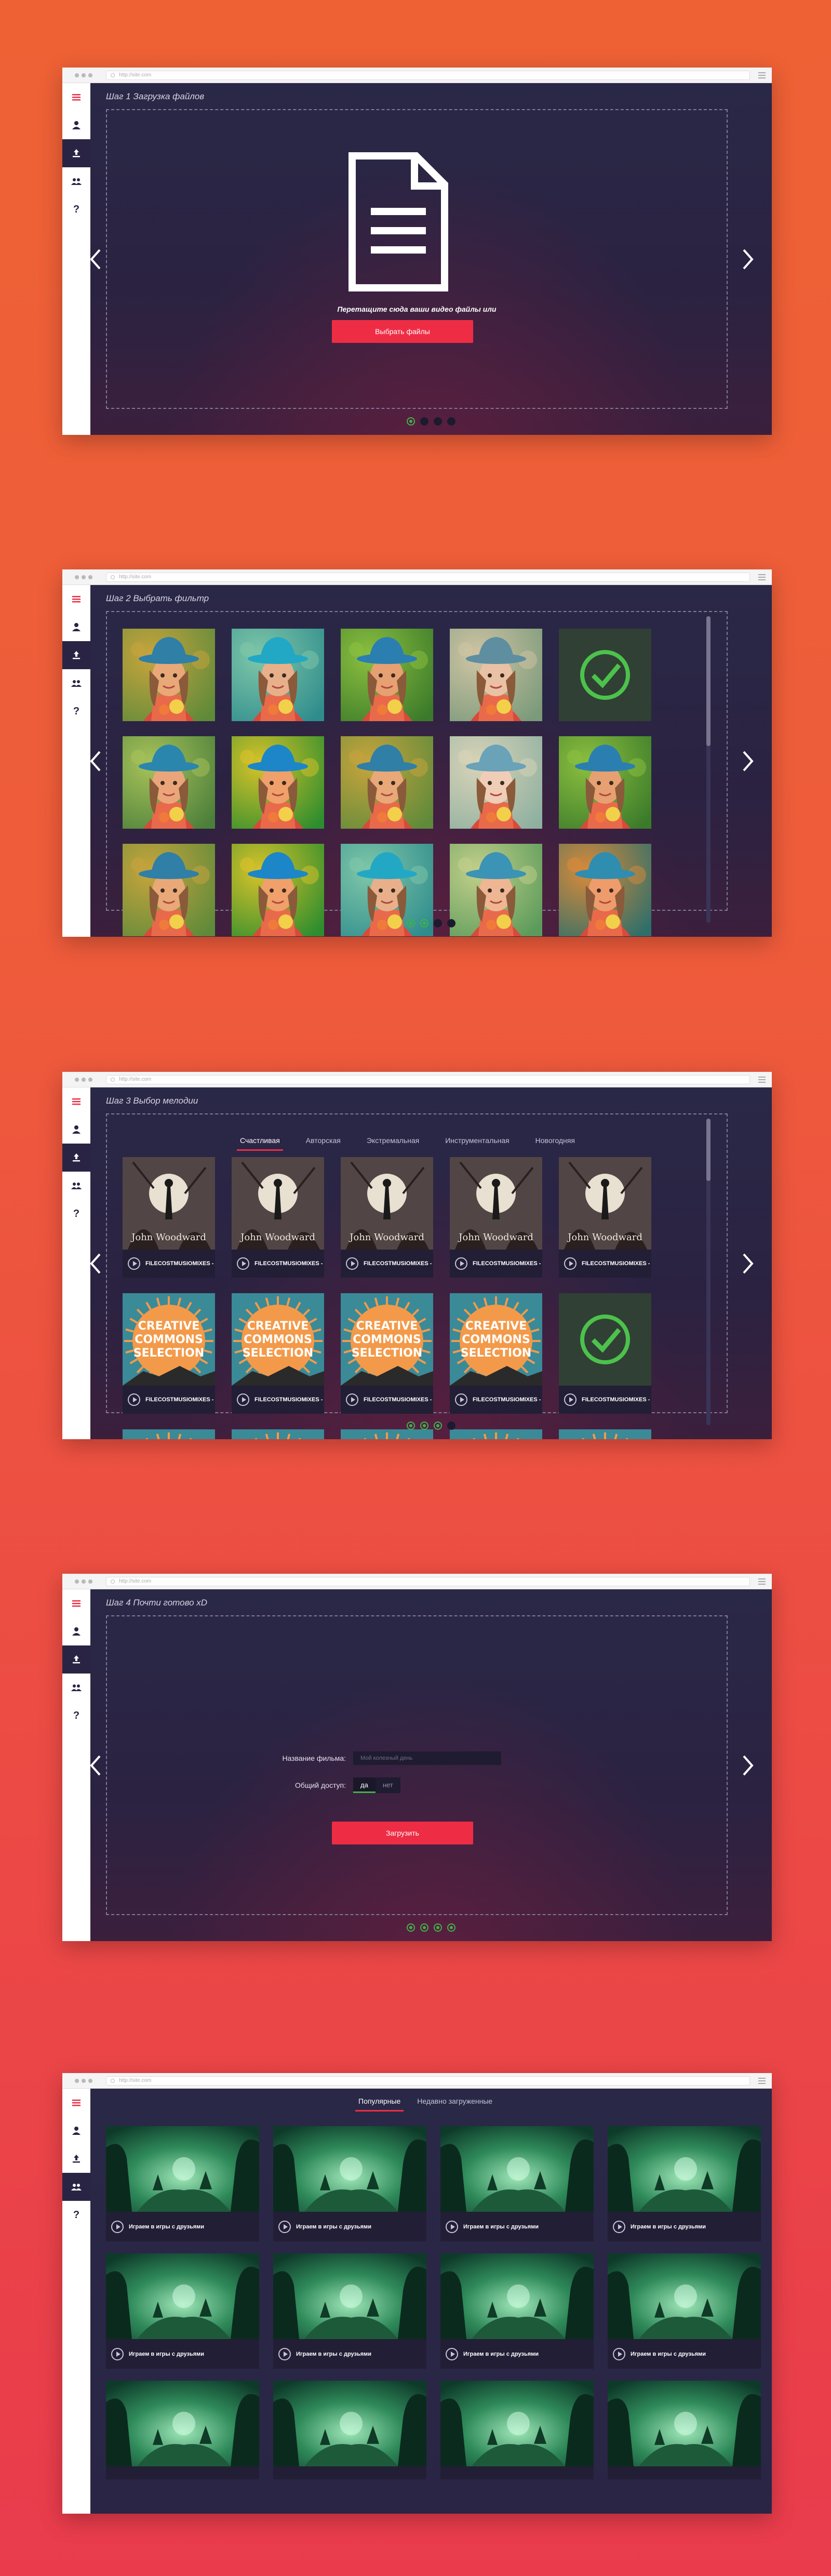 This screenshot has height=2576, width=831. Describe the element at coordinates (555, 1141) in the screenshot. I see `melody-tab: Новогодняя` at that location.